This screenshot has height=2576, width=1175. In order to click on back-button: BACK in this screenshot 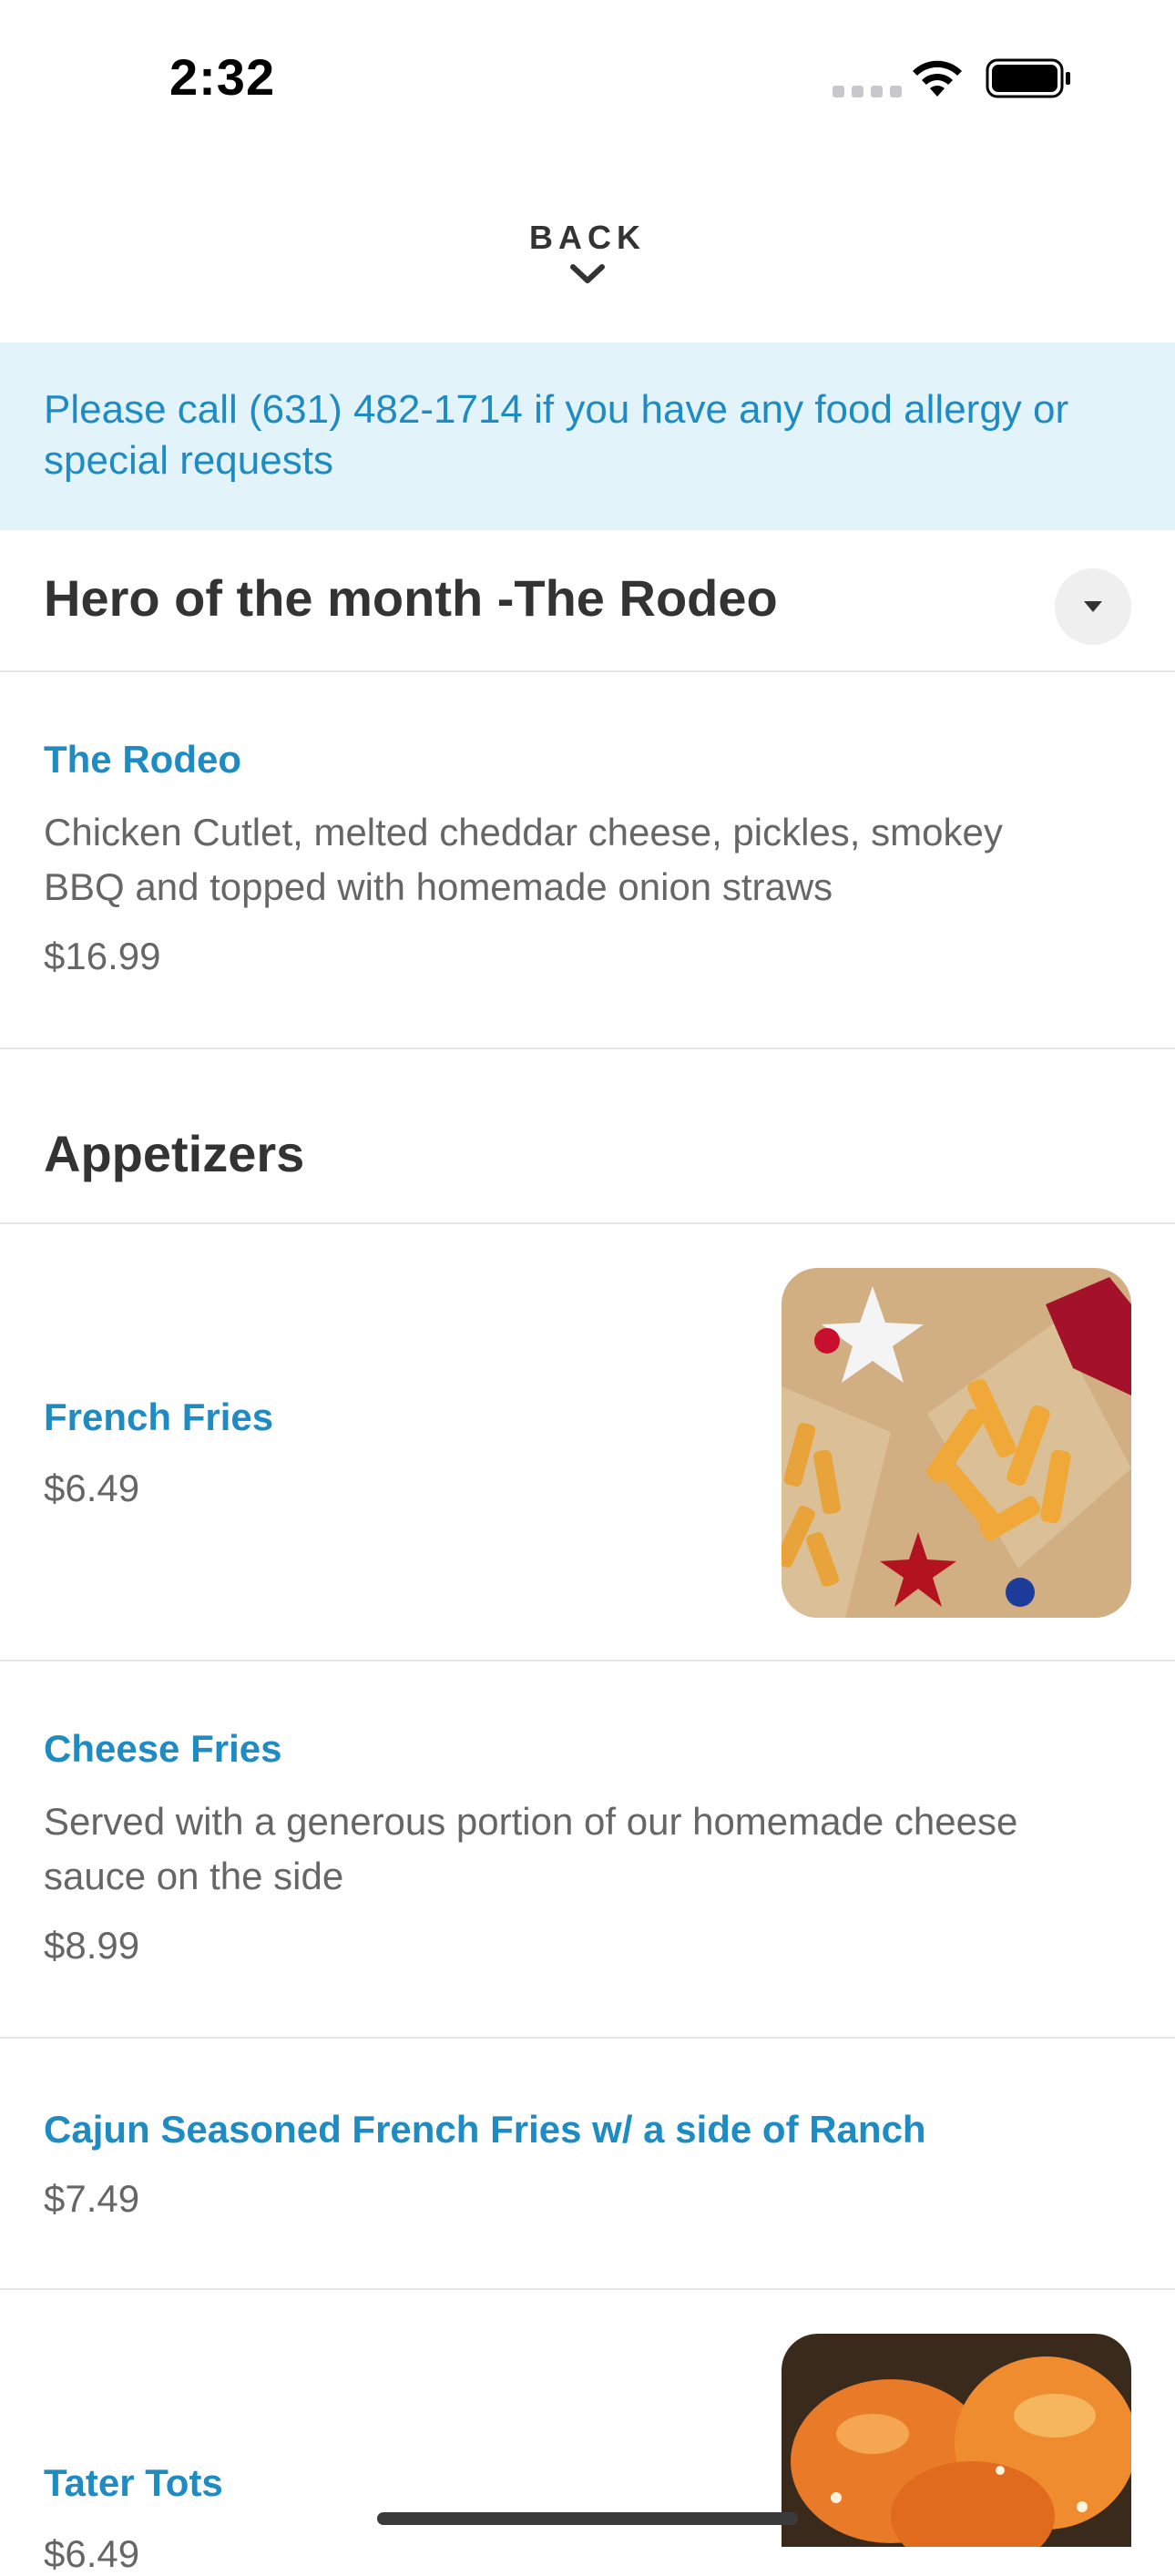, I will do `click(587, 264)`.